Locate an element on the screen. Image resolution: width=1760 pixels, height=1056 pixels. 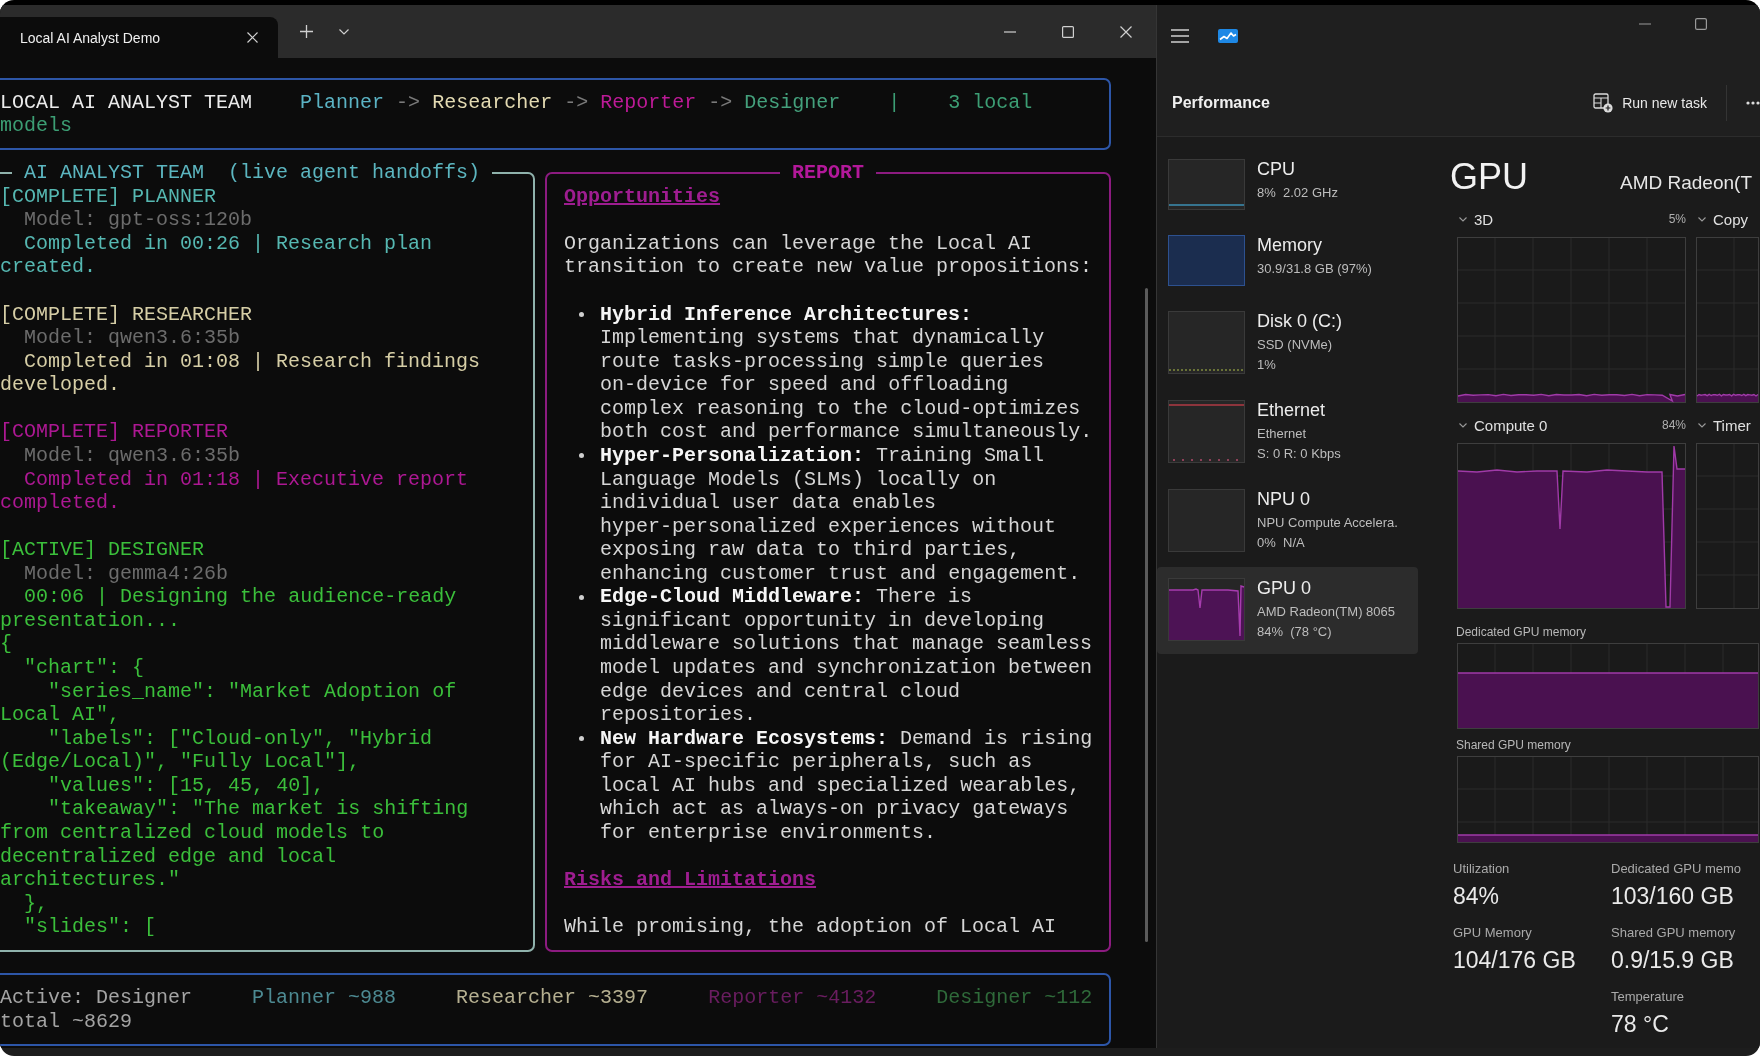
chart-icon is located at coordinates (1228, 36).